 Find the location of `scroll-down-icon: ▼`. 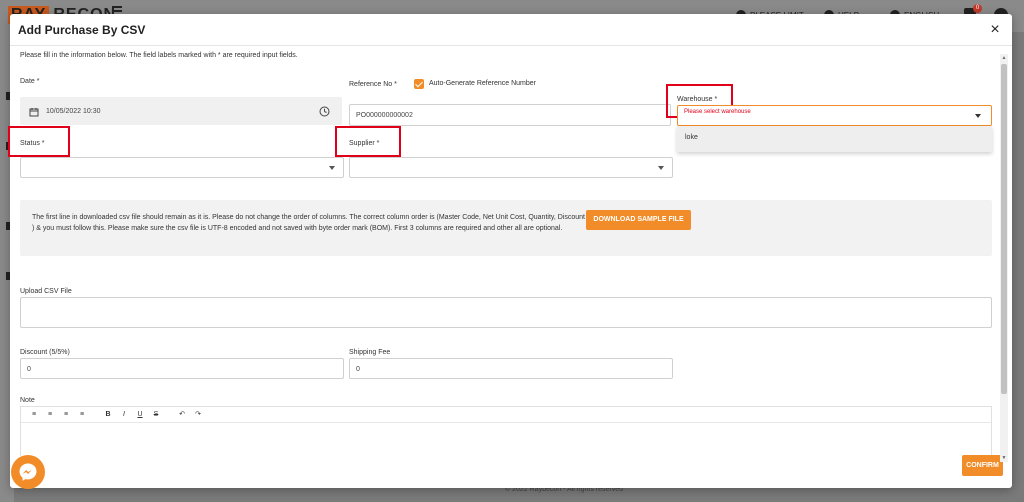

scroll-down-icon: ▼ is located at coordinates (1004, 458).